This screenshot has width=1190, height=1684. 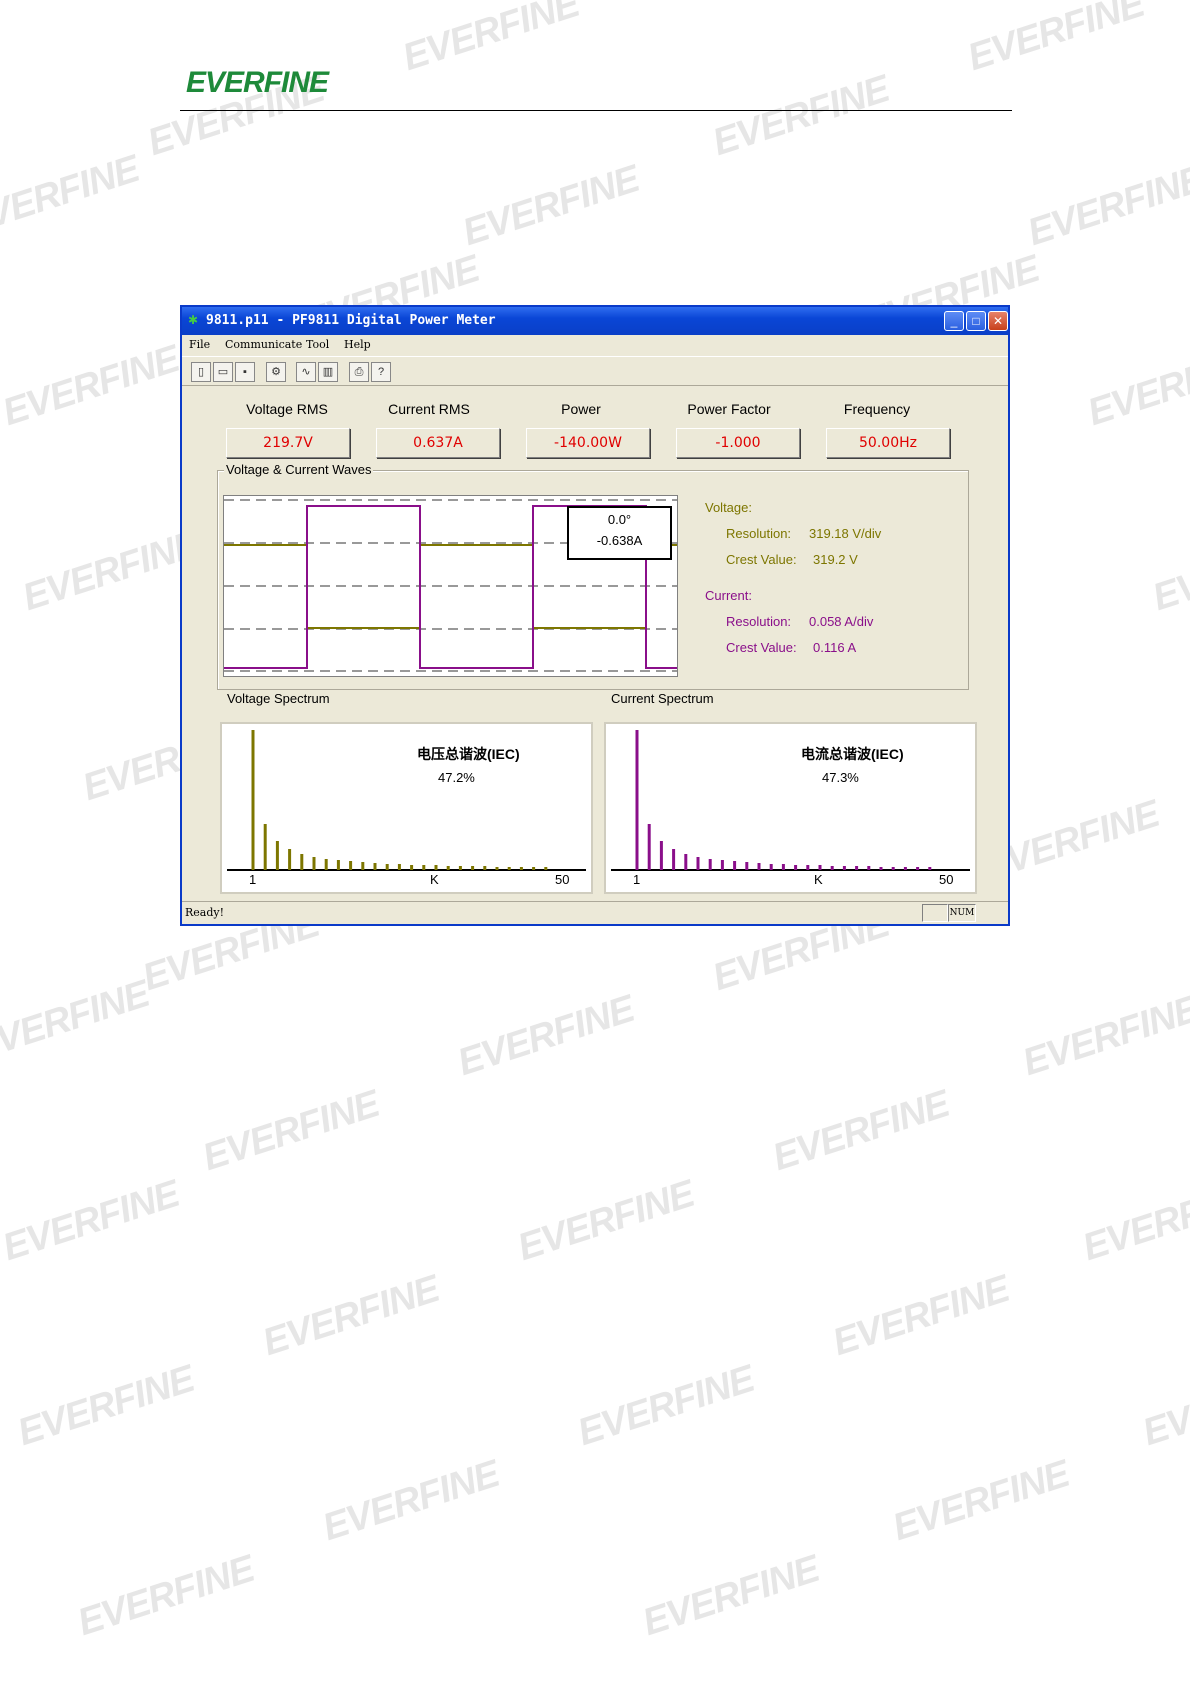 I want to click on voltage-resolution: 319.18 V/div, so click(x=845, y=533).